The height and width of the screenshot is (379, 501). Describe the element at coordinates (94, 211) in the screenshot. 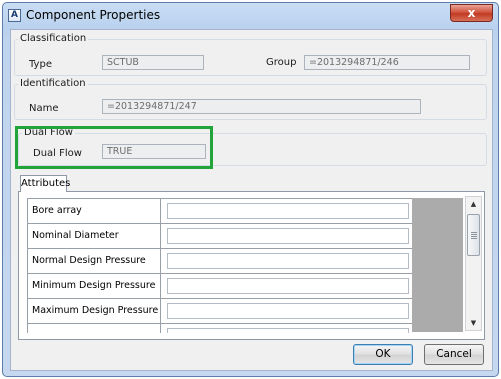

I see `attribute-name: Bore array` at that location.